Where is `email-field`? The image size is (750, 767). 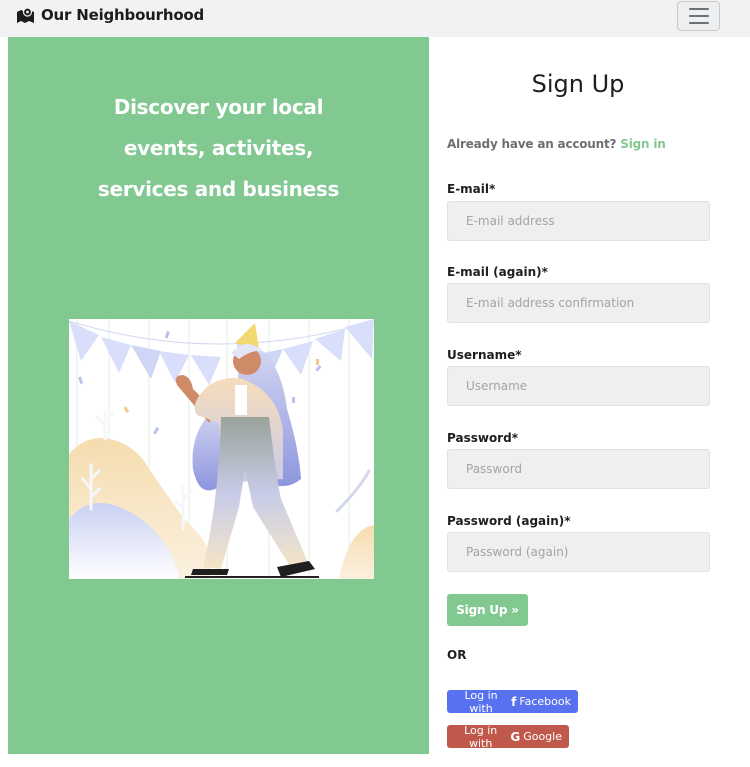 email-field is located at coordinates (578, 221).